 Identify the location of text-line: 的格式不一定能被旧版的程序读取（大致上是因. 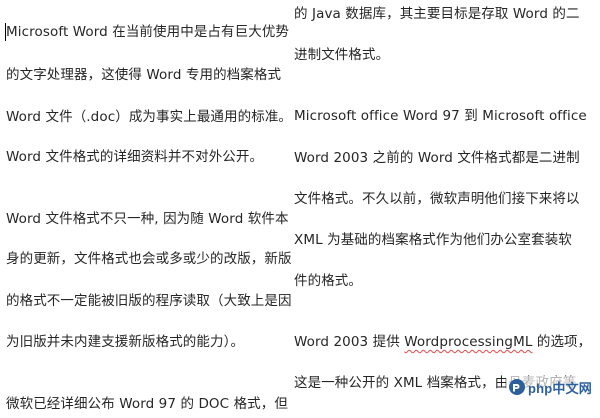
(149, 301).